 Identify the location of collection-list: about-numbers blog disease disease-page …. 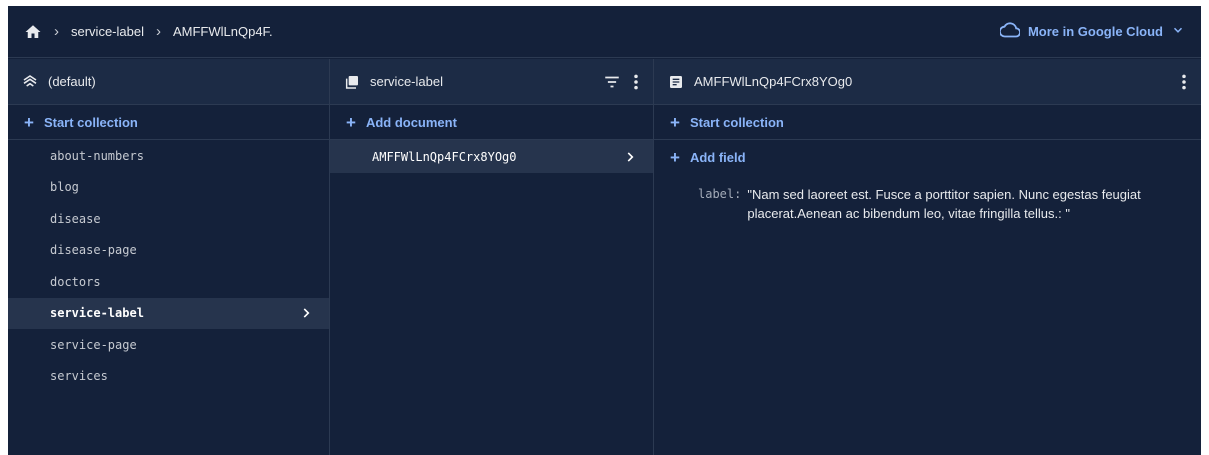
(168, 266).